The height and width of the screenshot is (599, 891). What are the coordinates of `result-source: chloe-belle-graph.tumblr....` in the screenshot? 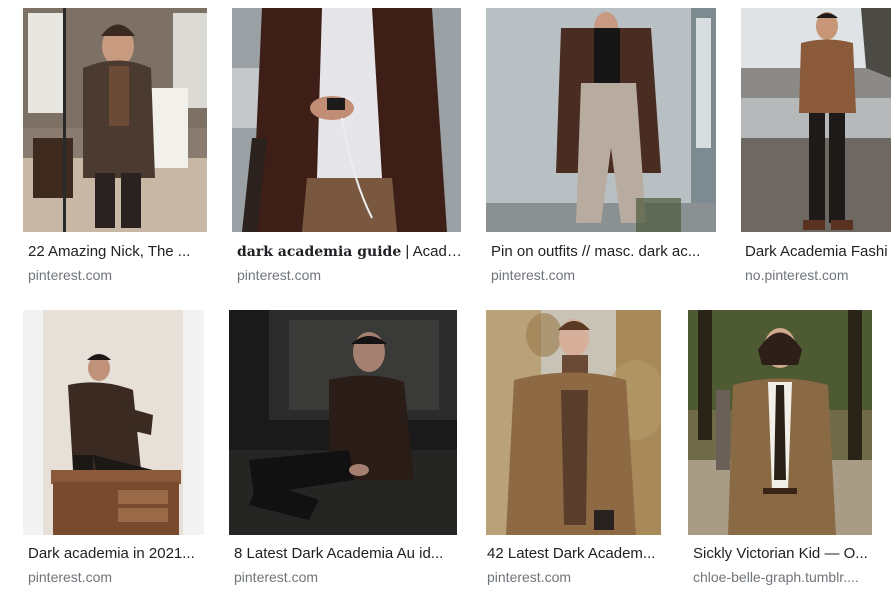 It's located at (786, 577).